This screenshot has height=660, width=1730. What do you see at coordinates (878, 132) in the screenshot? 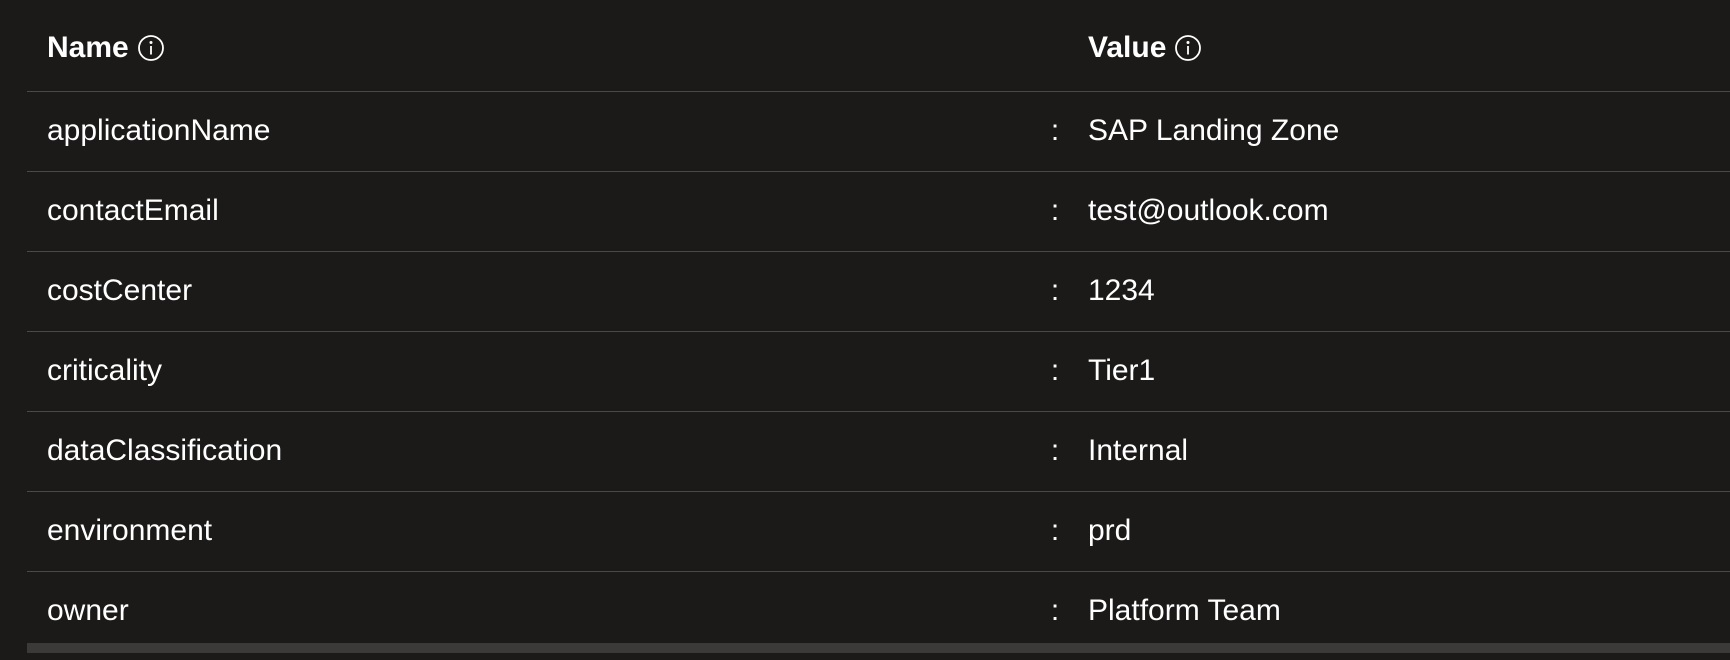
I see `table-row: applicationName : SAP Landing Zone` at bounding box center [878, 132].